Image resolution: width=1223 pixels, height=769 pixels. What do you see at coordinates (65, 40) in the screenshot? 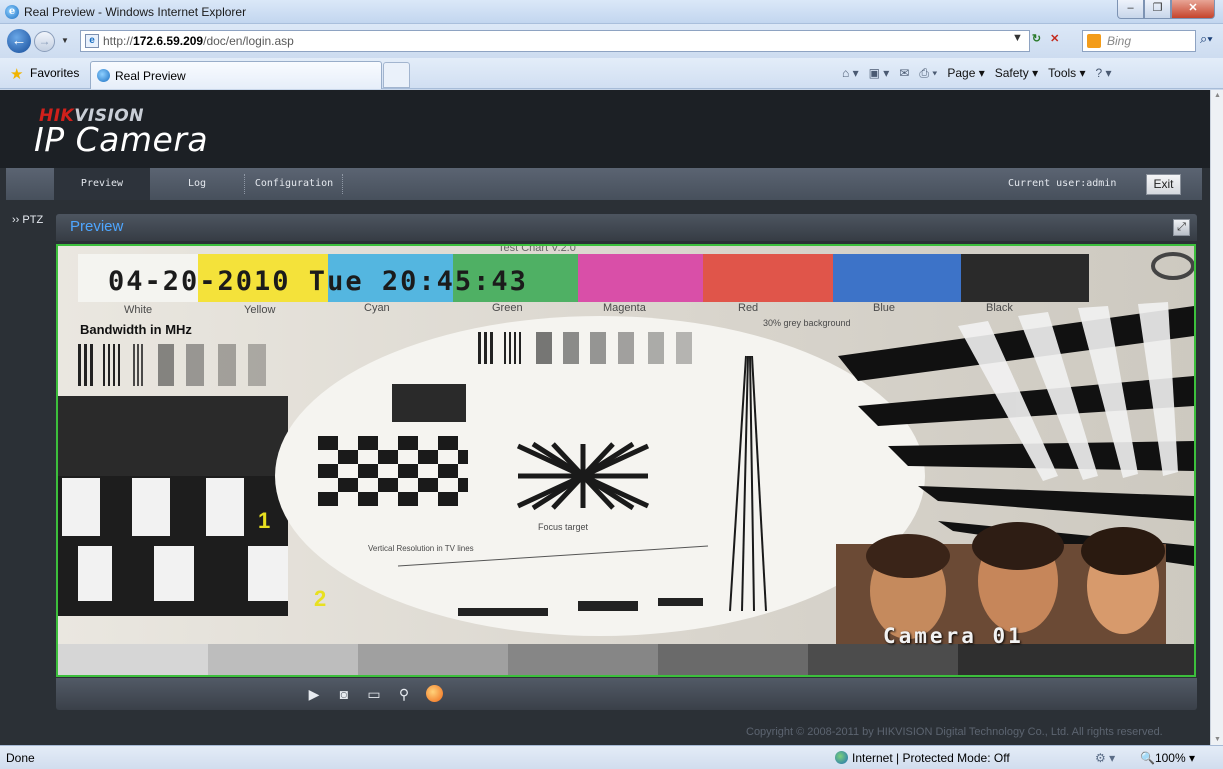
I see `history-dropdown-icon: ▼` at bounding box center [65, 40].